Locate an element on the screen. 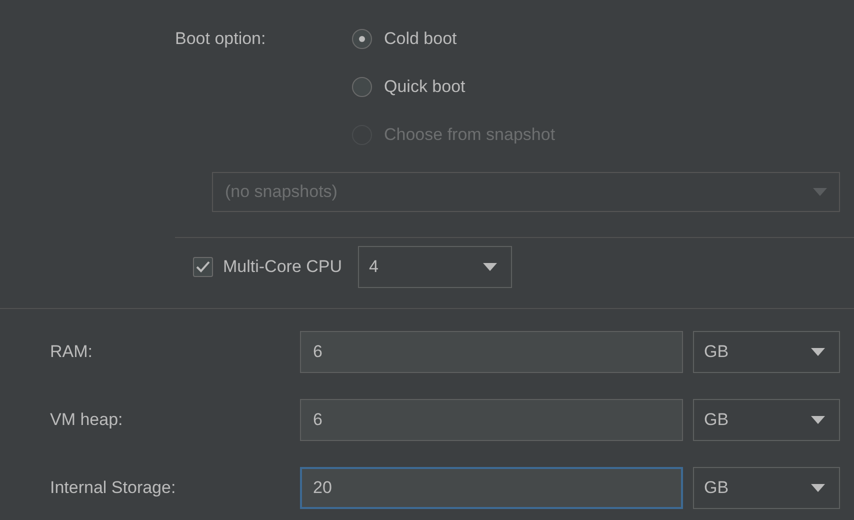 The height and width of the screenshot is (520, 854). field-label: VM heap: is located at coordinates (86, 420).